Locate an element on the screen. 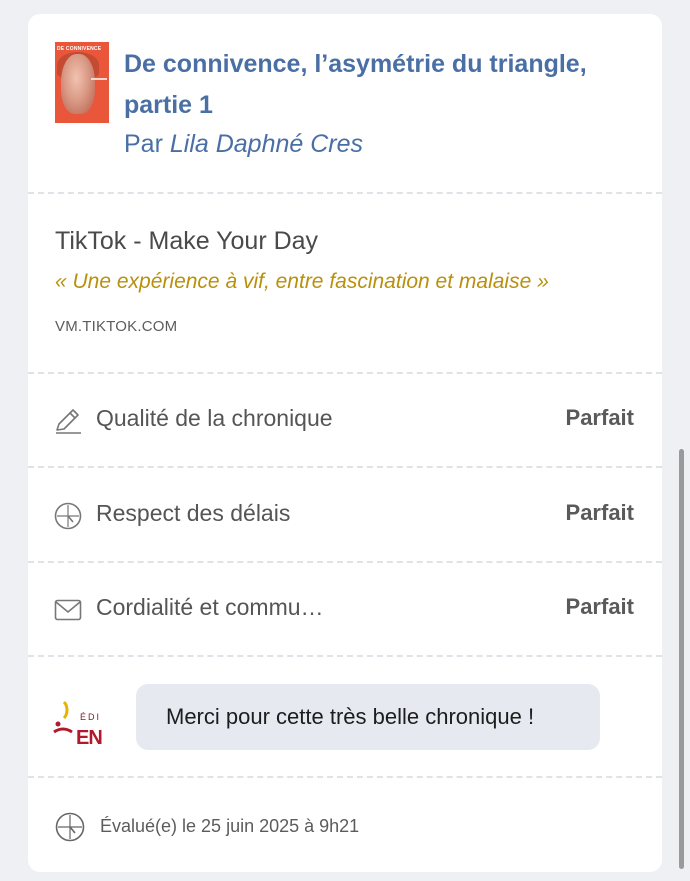 The image size is (690, 881). rating-row-deadlines: Respect des délais Parfait is located at coordinates (345, 515).